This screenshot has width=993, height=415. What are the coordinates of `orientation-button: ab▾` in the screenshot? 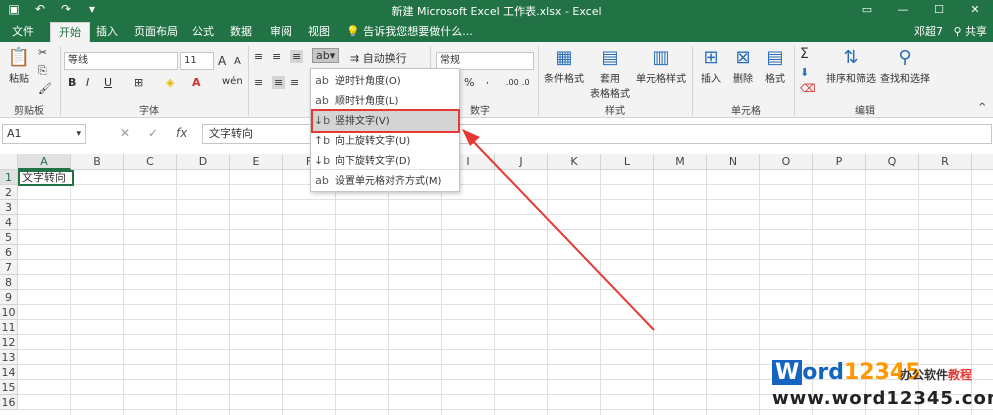 It's located at (326, 55).